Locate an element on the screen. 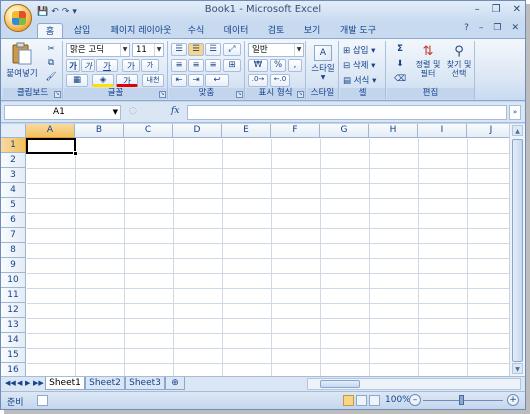  paste-button: 붙여넣기 is located at coordinates (22, 63).